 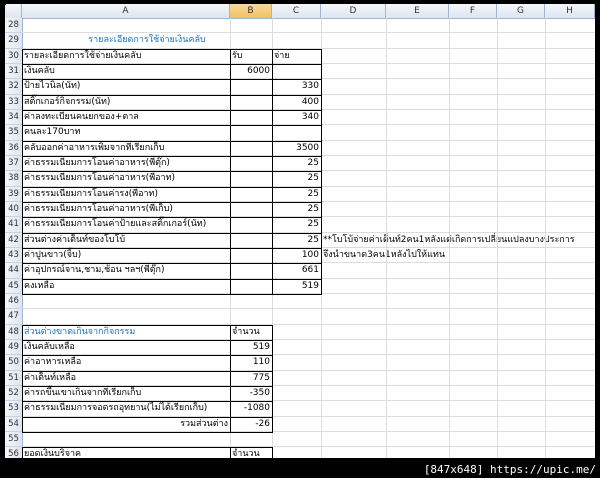 I want to click on row-header: 43, so click(x=13, y=256).